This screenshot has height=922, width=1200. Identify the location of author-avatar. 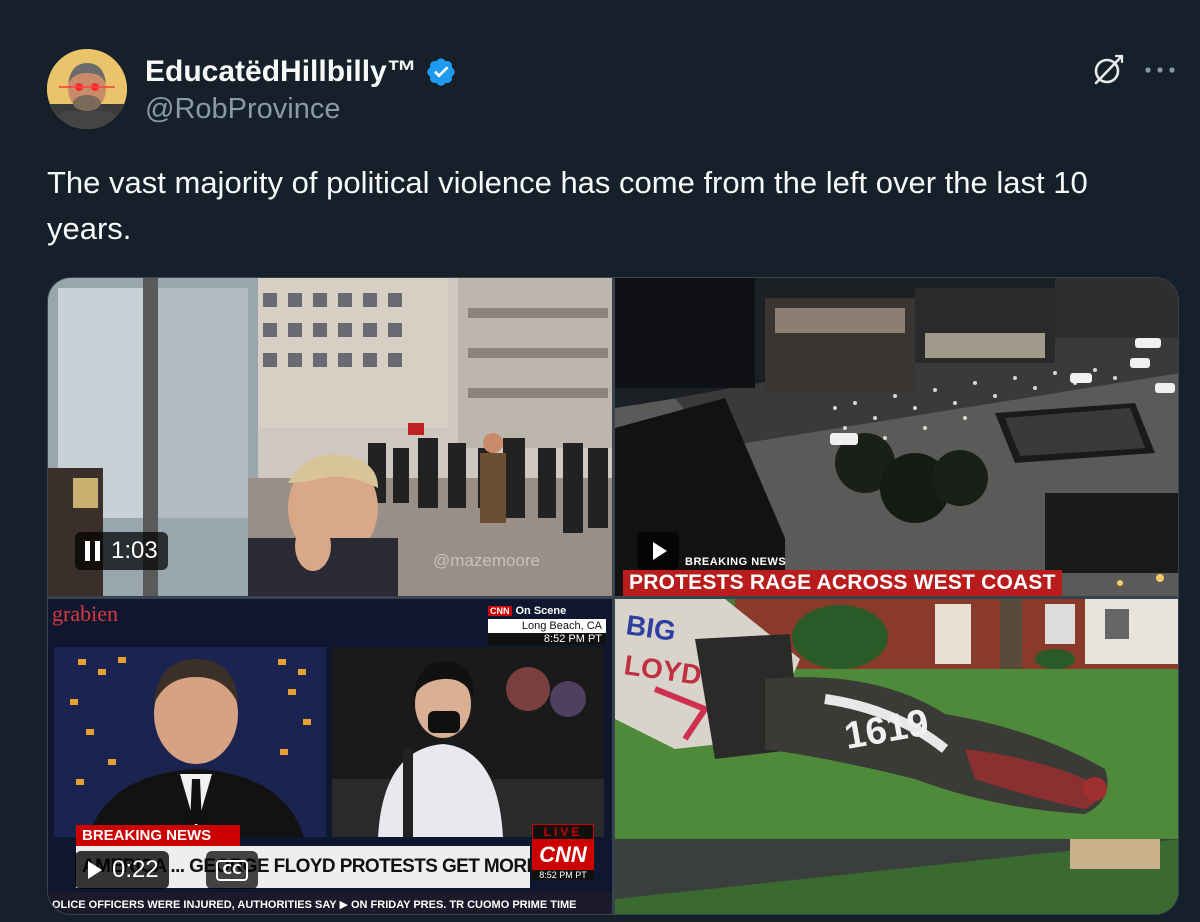
(87, 89).